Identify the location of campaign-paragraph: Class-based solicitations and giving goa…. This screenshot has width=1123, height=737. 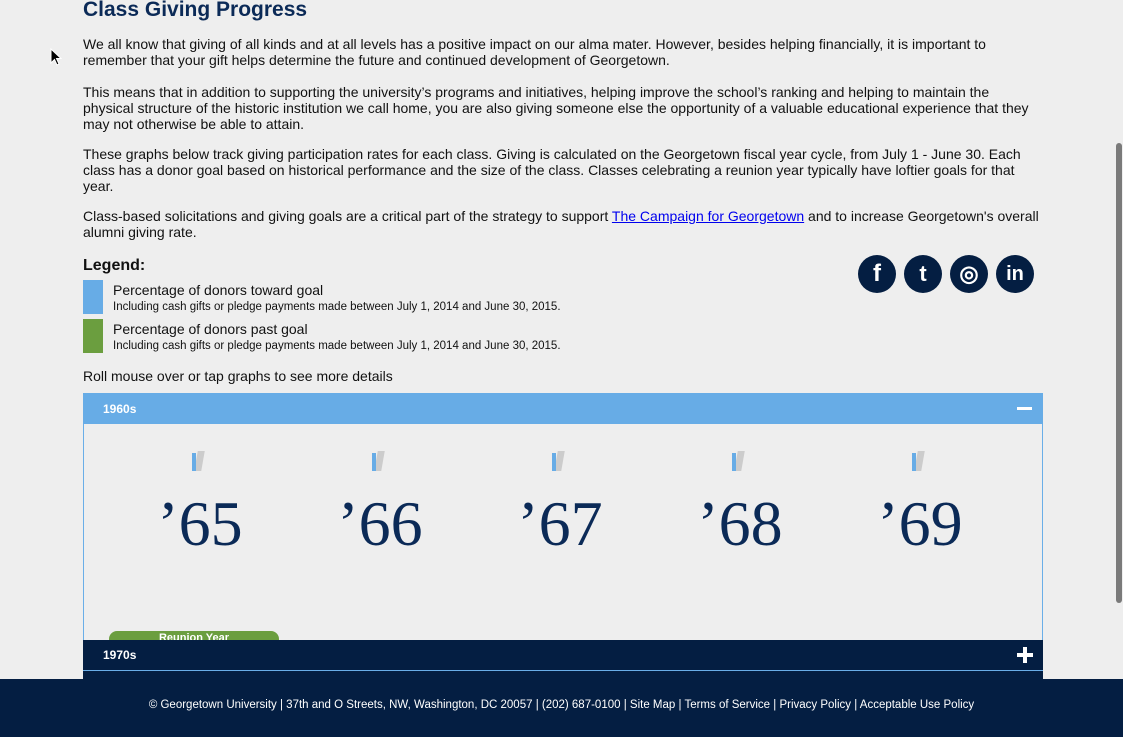
(563, 224).